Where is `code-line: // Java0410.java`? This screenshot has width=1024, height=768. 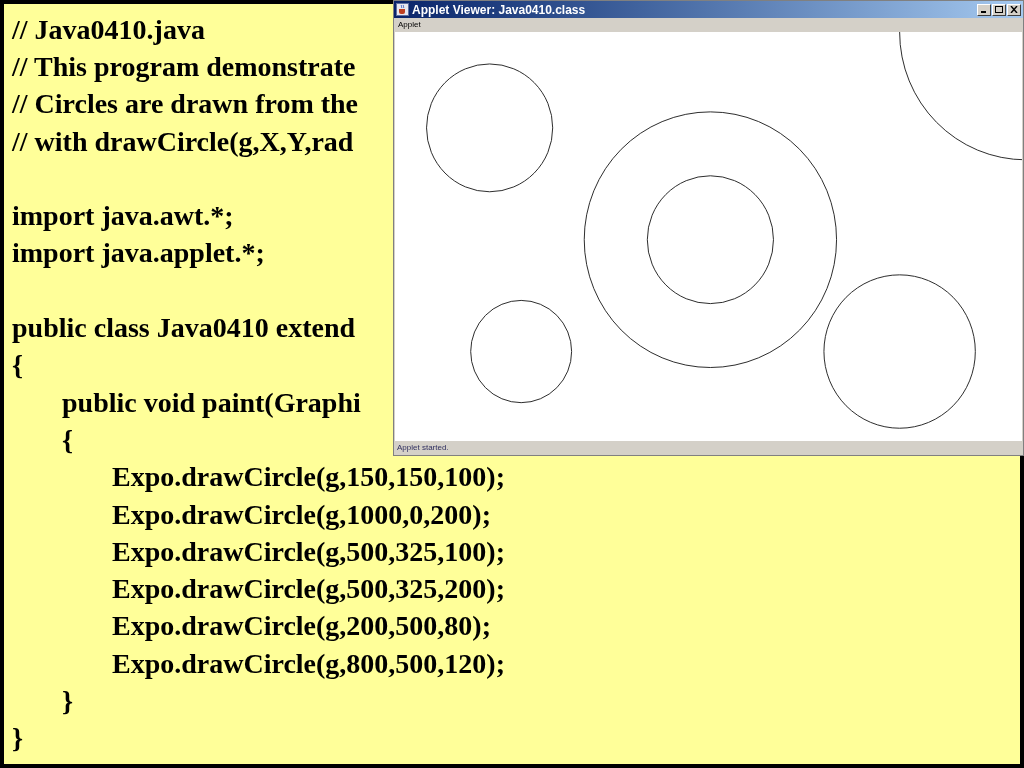 code-line: // Java0410.java is located at coordinates (108, 29).